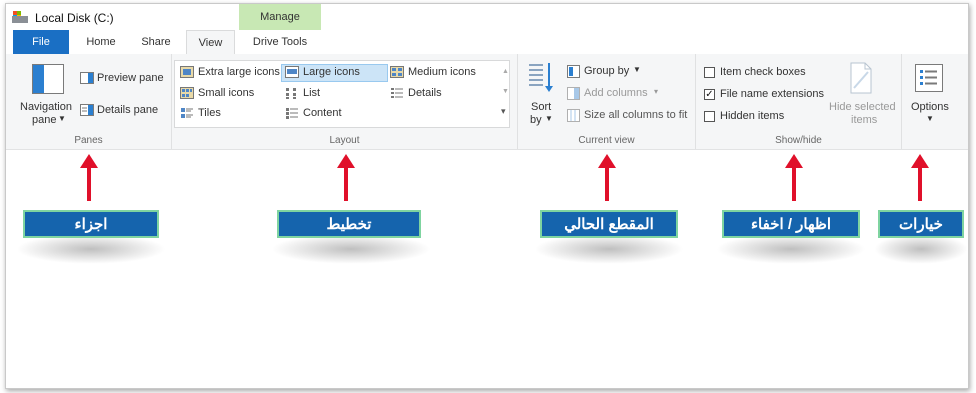  I want to click on hide-selected-label-2: items, so click(864, 120).